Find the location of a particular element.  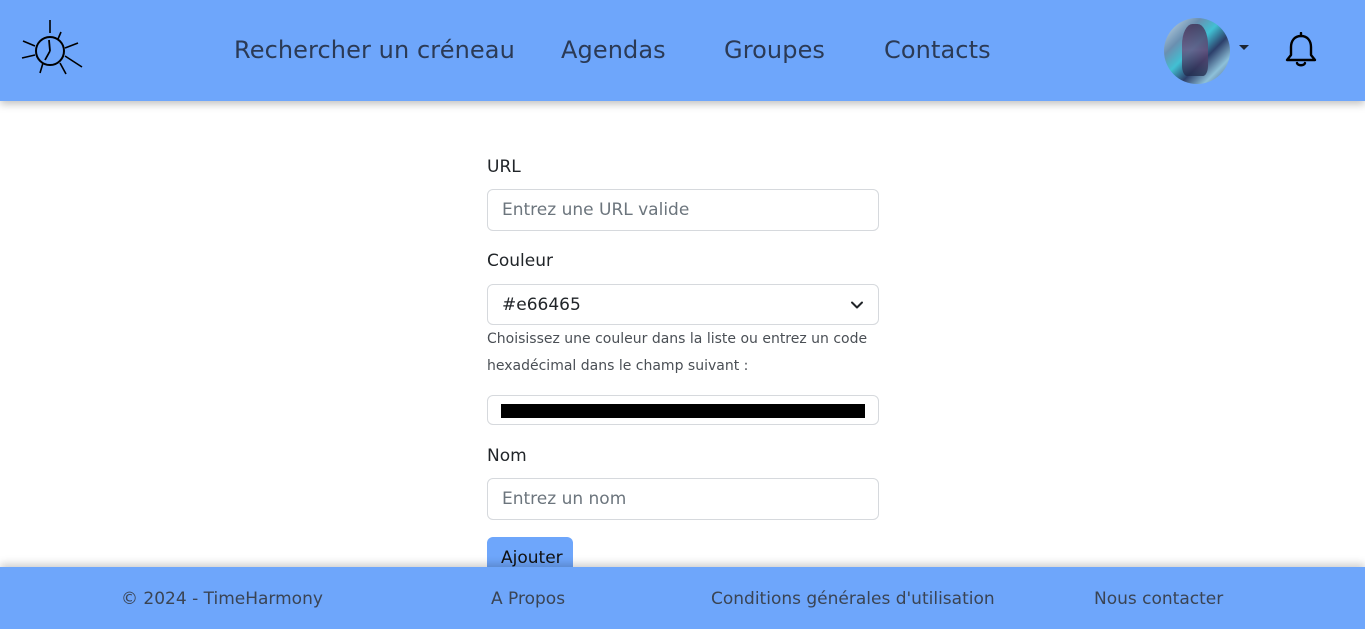

nav-link-agendas: Agendas is located at coordinates (613, 50).